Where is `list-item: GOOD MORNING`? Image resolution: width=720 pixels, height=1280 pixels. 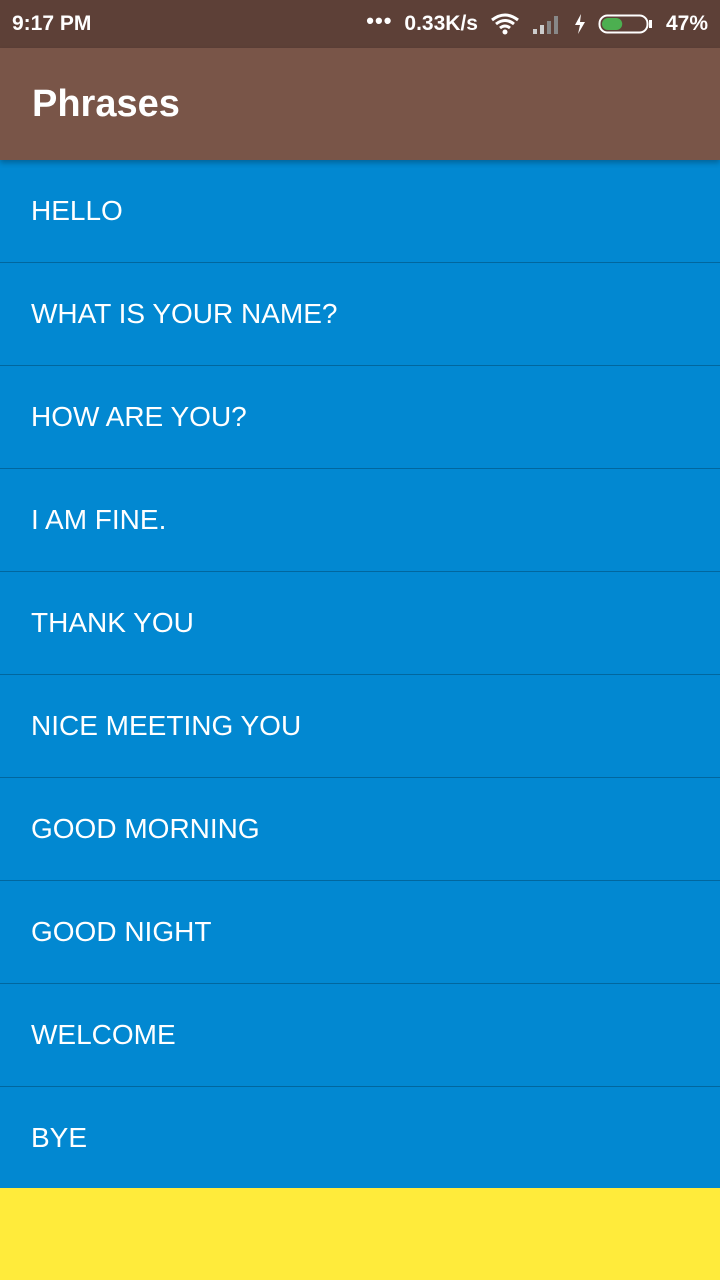
list-item: GOOD MORNING is located at coordinates (360, 829).